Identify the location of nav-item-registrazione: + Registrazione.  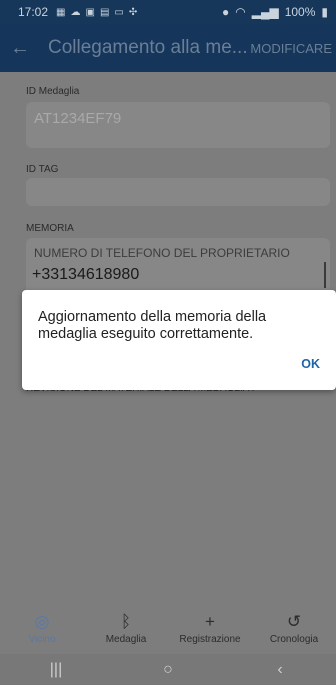
(210, 631).